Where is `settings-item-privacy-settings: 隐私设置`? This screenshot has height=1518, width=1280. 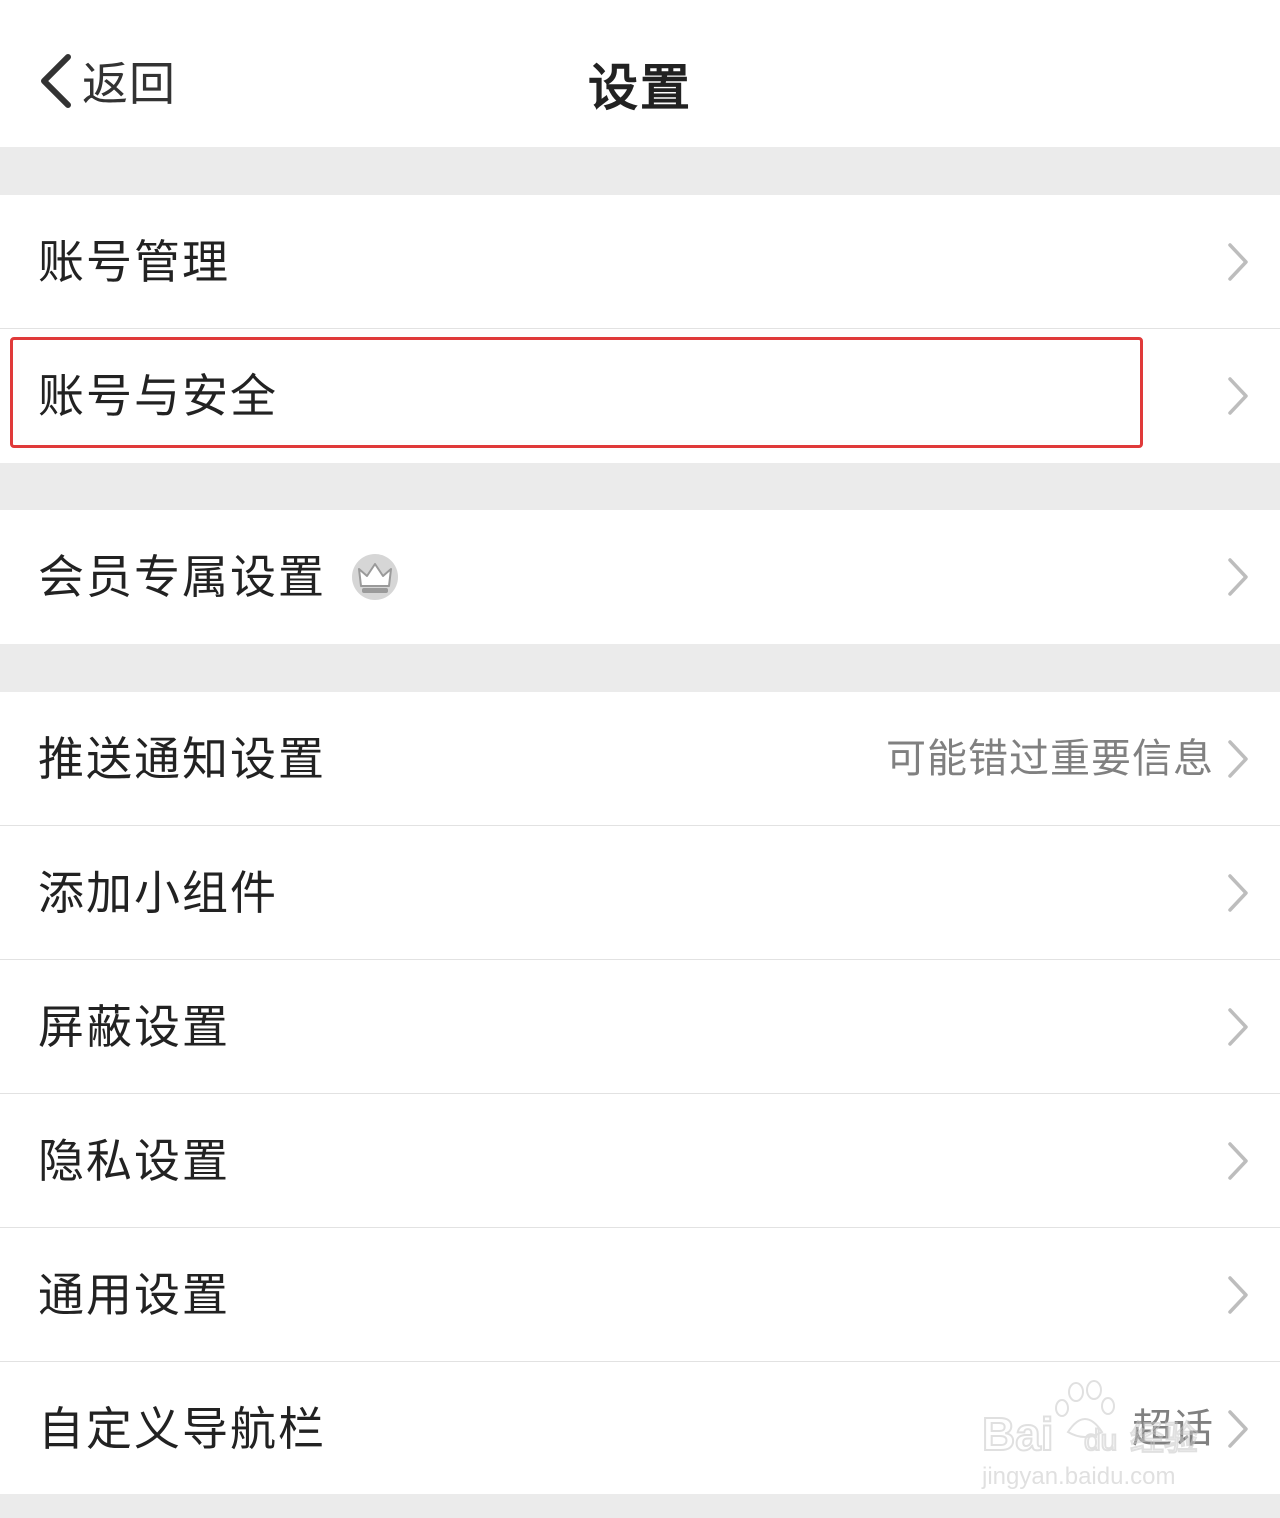
settings-item-privacy-settings: 隐私设置 is located at coordinates (640, 1161).